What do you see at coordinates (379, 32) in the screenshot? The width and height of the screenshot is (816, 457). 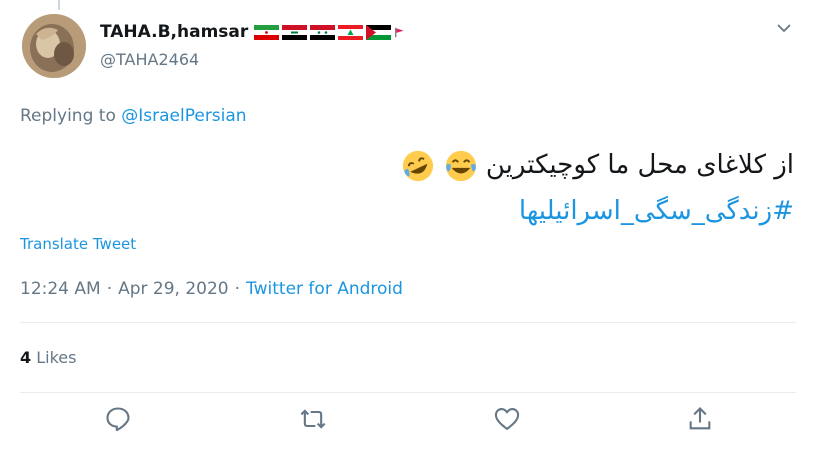 I see `palestine-flag-icon` at bounding box center [379, 32].